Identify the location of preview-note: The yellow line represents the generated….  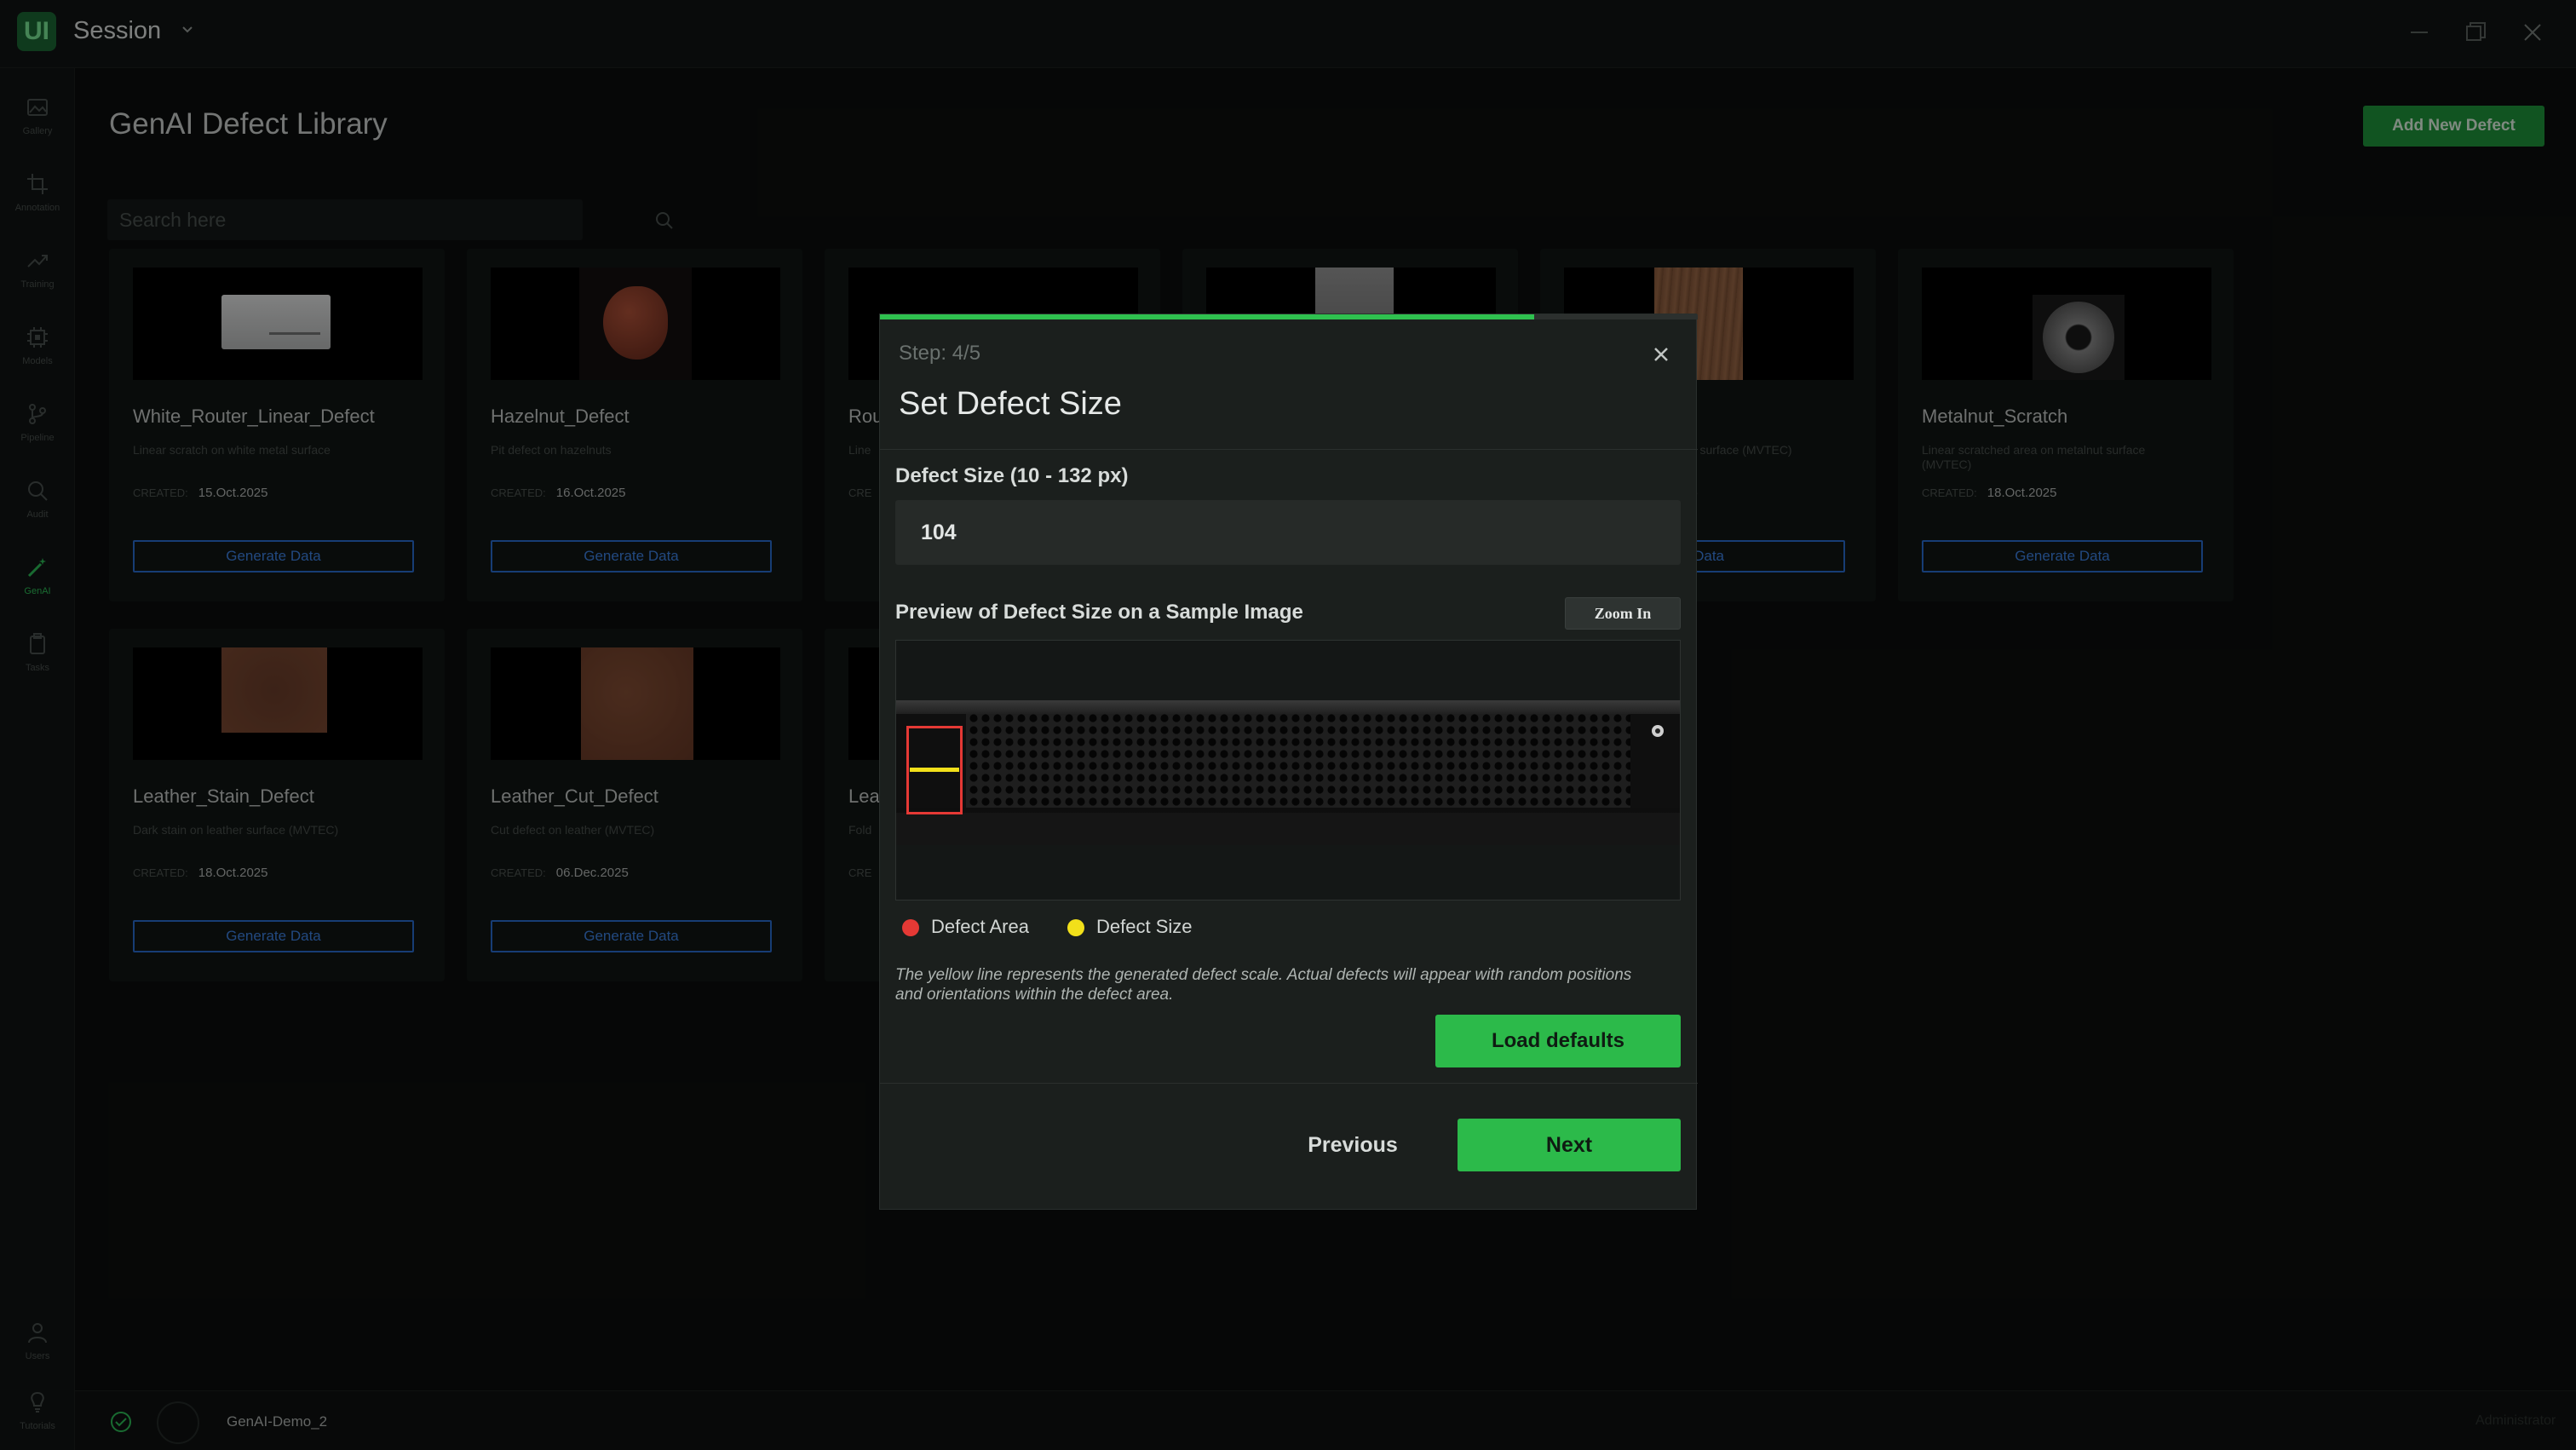
(1264, 985).